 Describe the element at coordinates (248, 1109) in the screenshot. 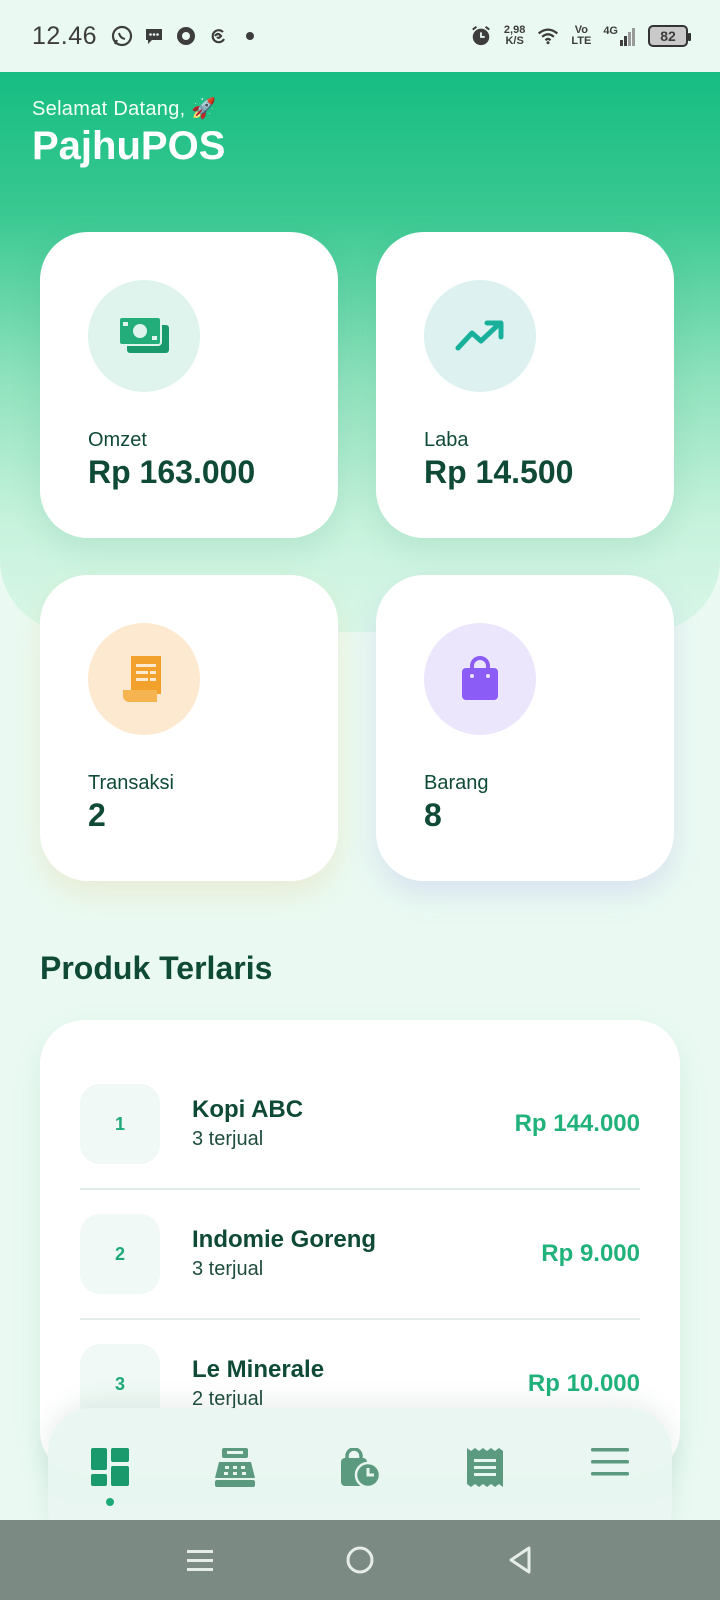

I see `product-name: Kopi ABC` at that location.